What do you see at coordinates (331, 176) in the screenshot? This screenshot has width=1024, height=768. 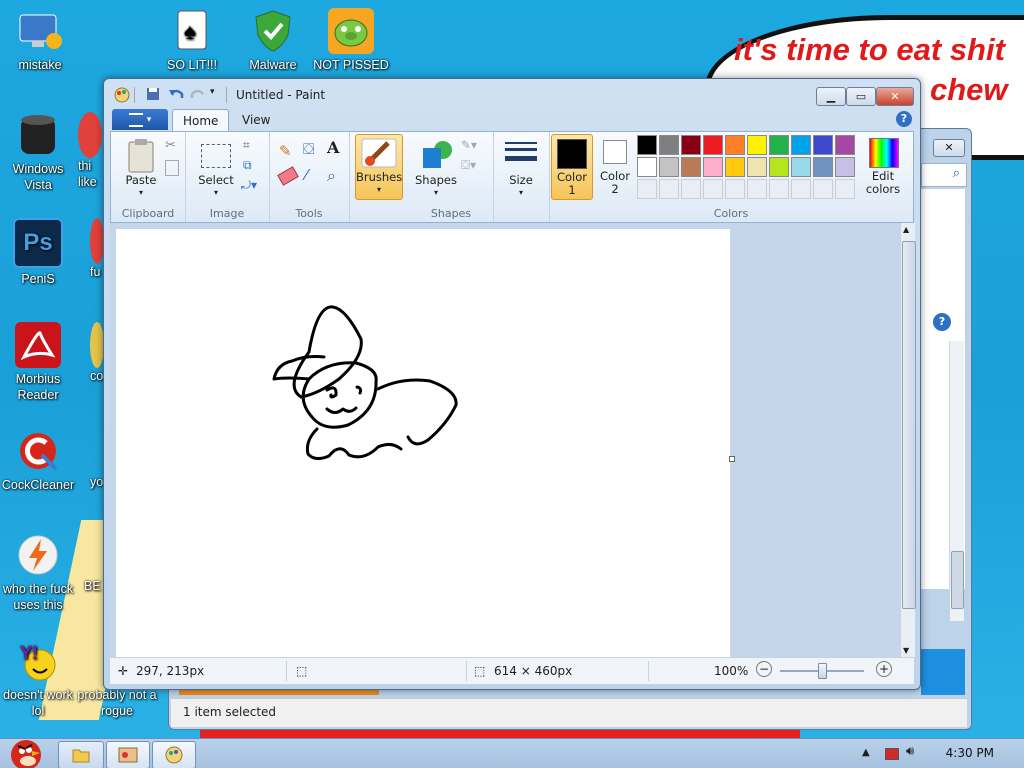 I see `magnifier-icon: ⌕` at bounding box center [331, 176].